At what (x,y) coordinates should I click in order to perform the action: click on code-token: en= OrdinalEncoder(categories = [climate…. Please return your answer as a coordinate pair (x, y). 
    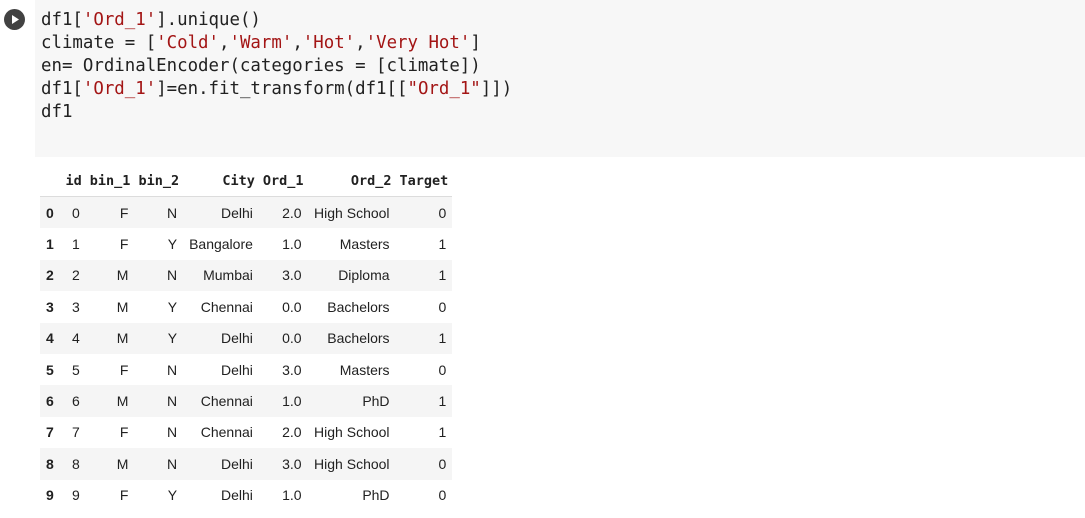
    Looking at the image, I should click on (261, 66).